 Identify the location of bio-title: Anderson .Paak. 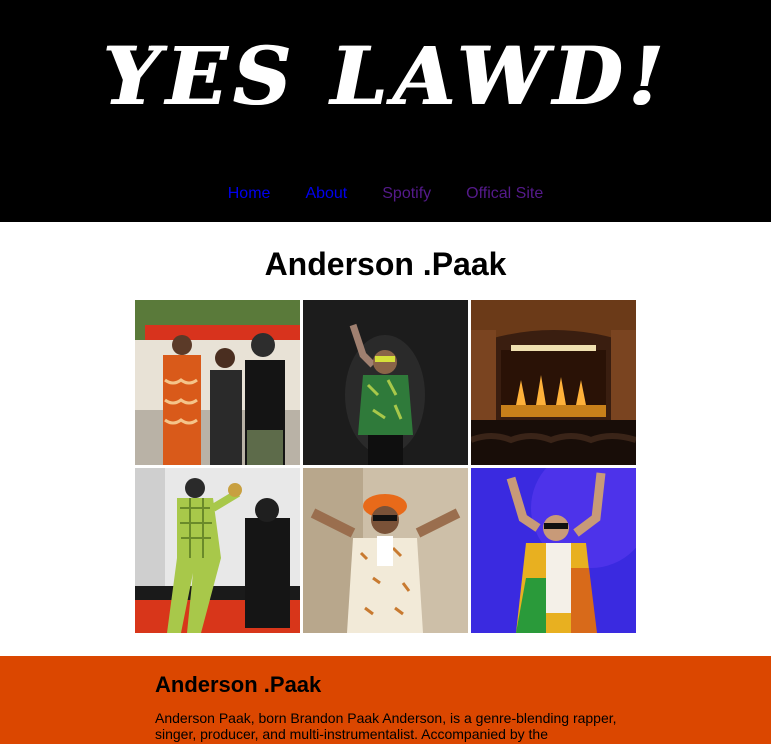
(238, 684).